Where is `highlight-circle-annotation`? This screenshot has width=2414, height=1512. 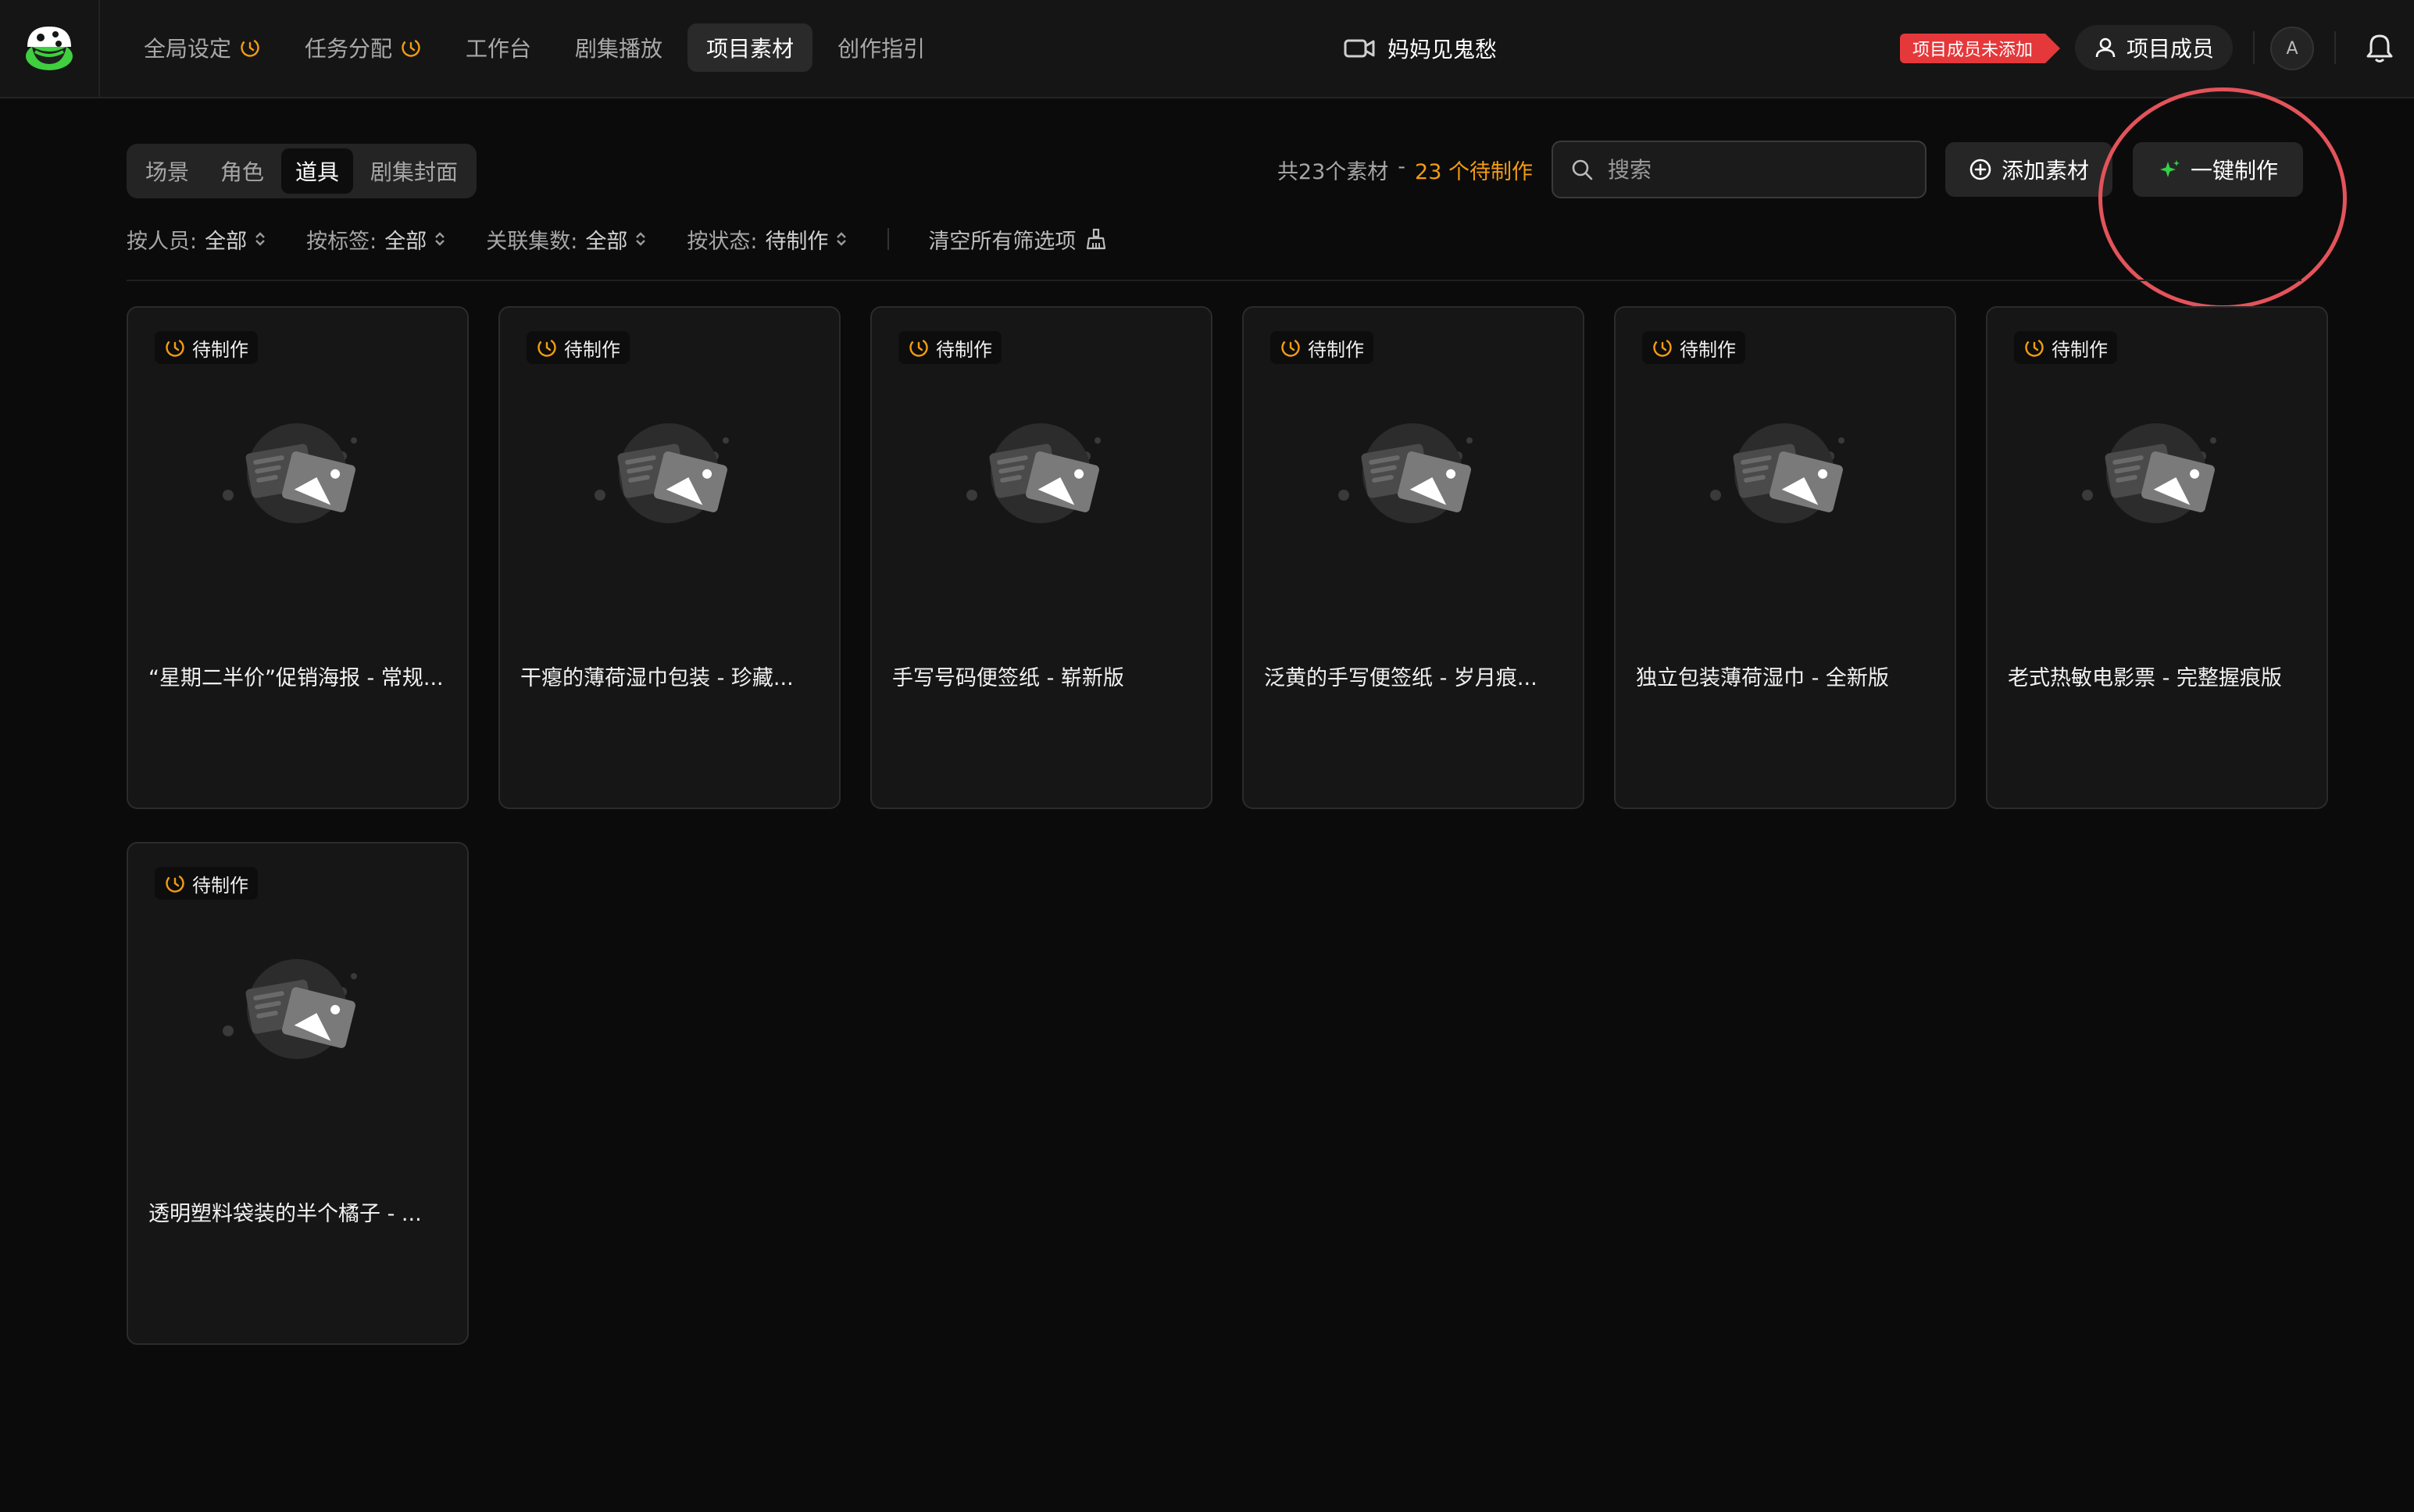
highlight-circle-annotation is located at coordinates (2222, 198).